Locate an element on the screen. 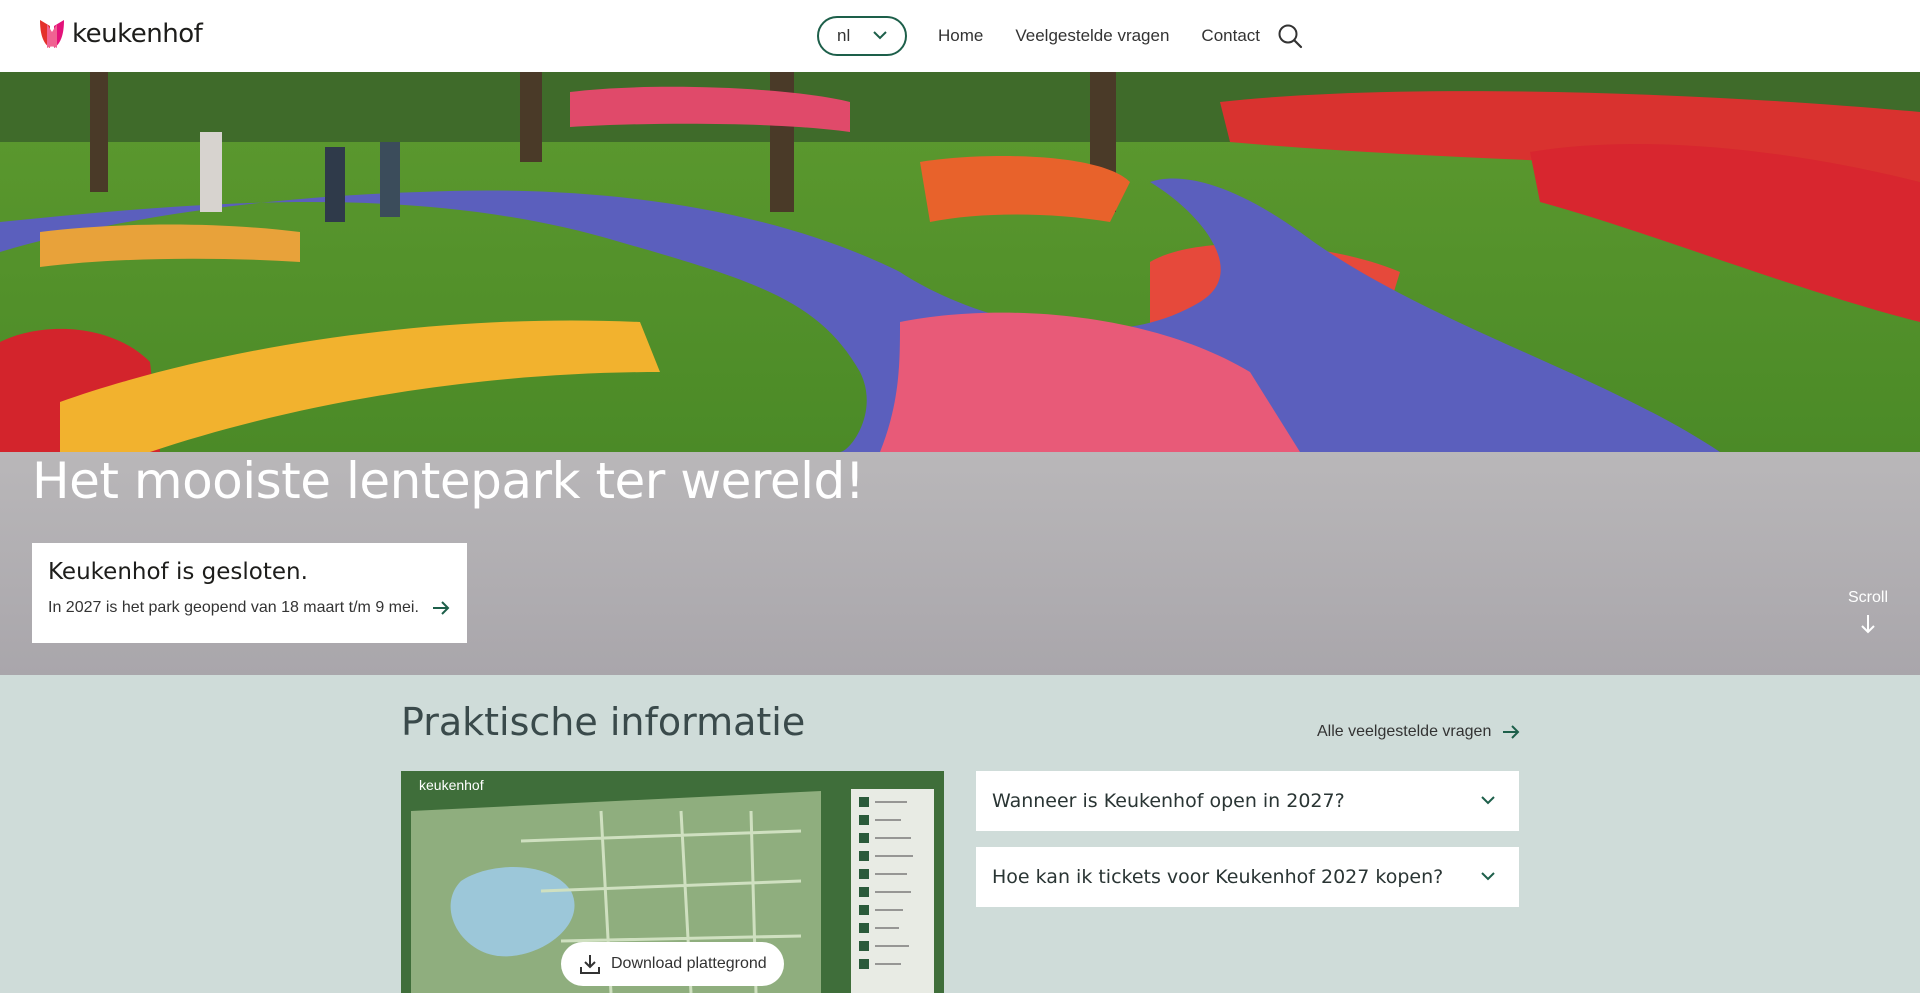 The image size is (1920, 993). scroll-label: Scroll is located at coordinates (1868, 597).